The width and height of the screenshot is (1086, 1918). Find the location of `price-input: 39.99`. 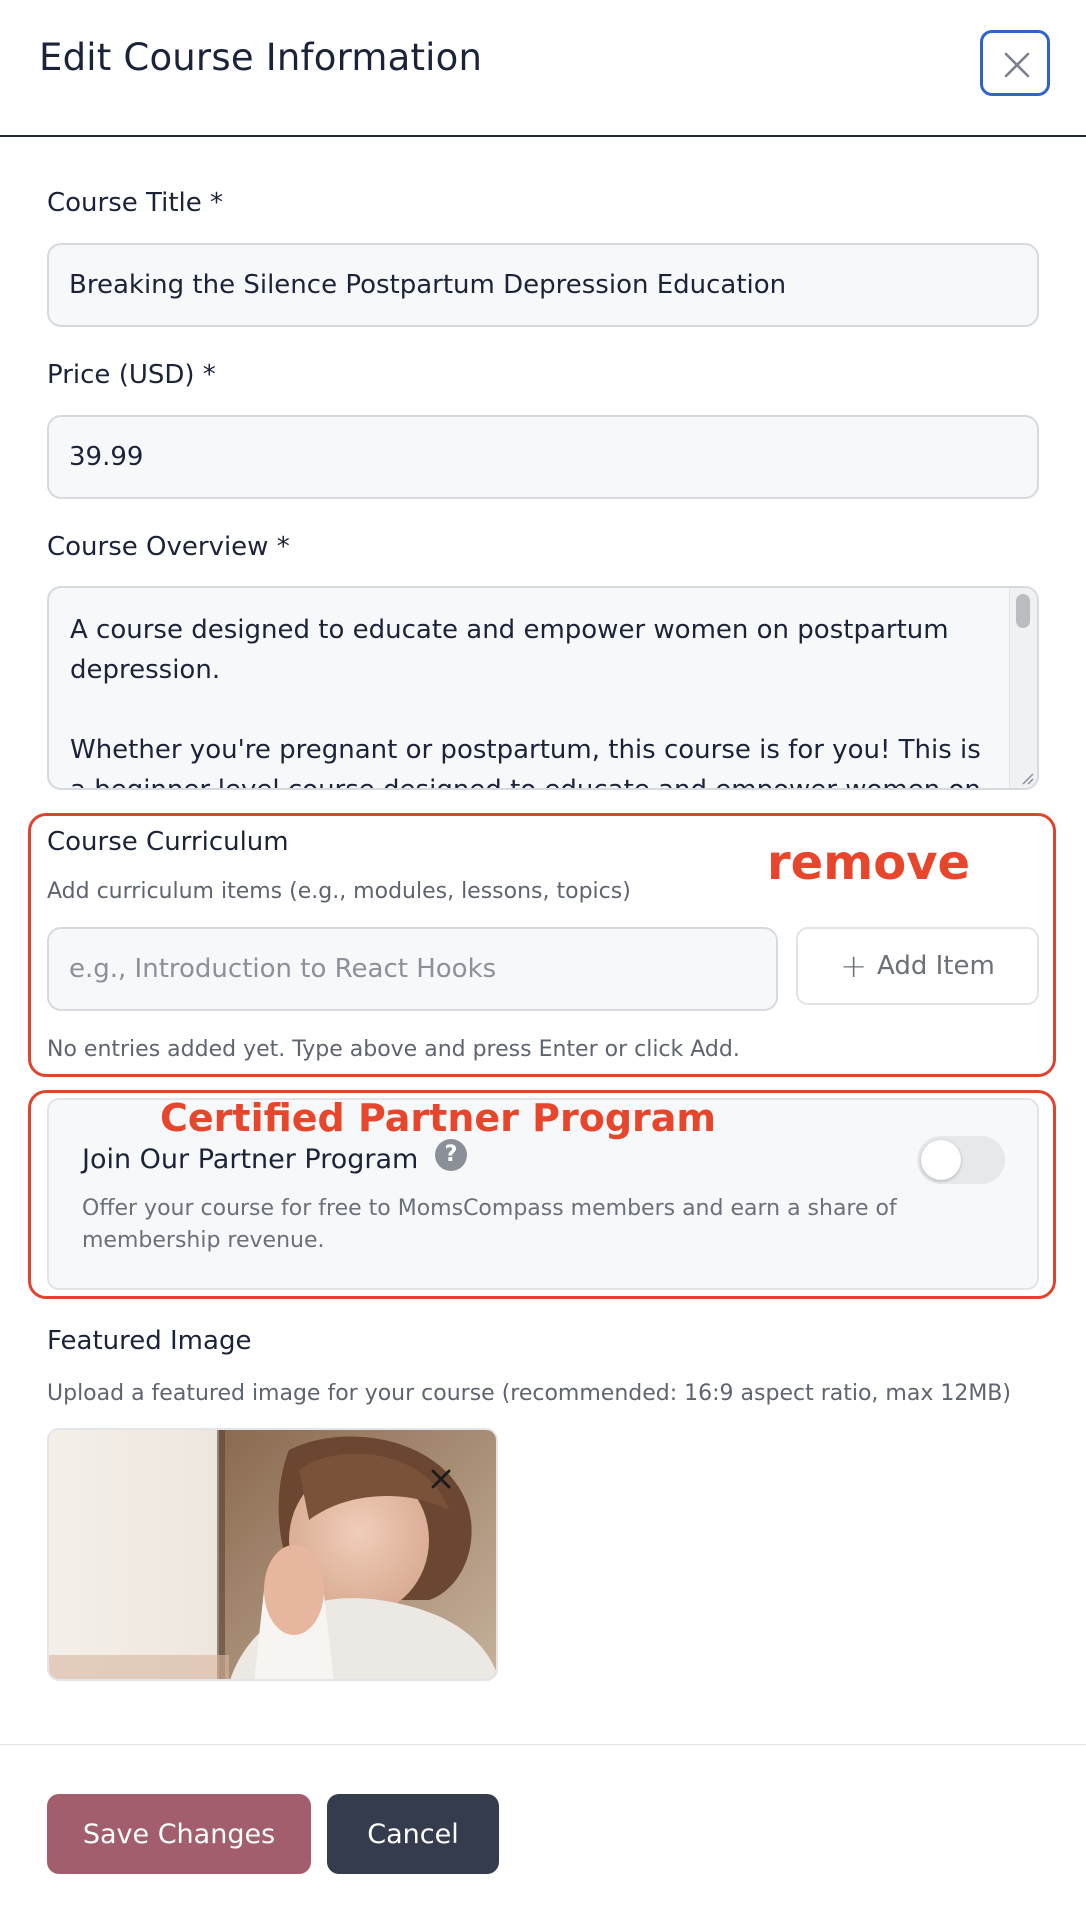

price-input: 39.99 is located at coordinates (543, 457).